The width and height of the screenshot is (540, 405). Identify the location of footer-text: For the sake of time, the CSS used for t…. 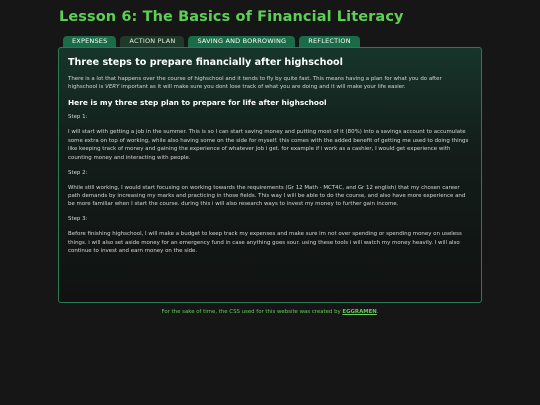
(252, 312).